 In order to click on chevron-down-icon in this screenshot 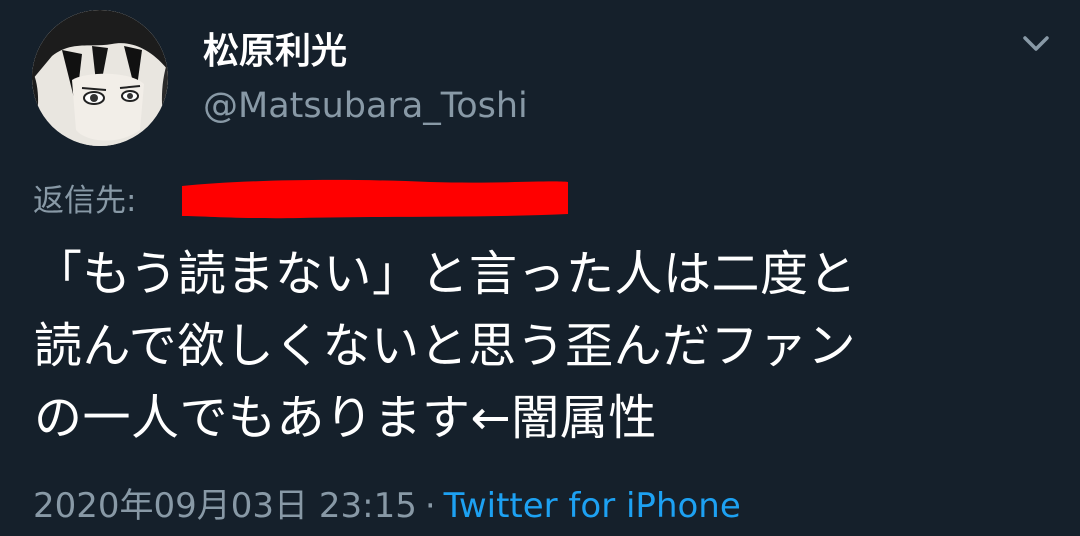, I will do `click(1036, 43)`.